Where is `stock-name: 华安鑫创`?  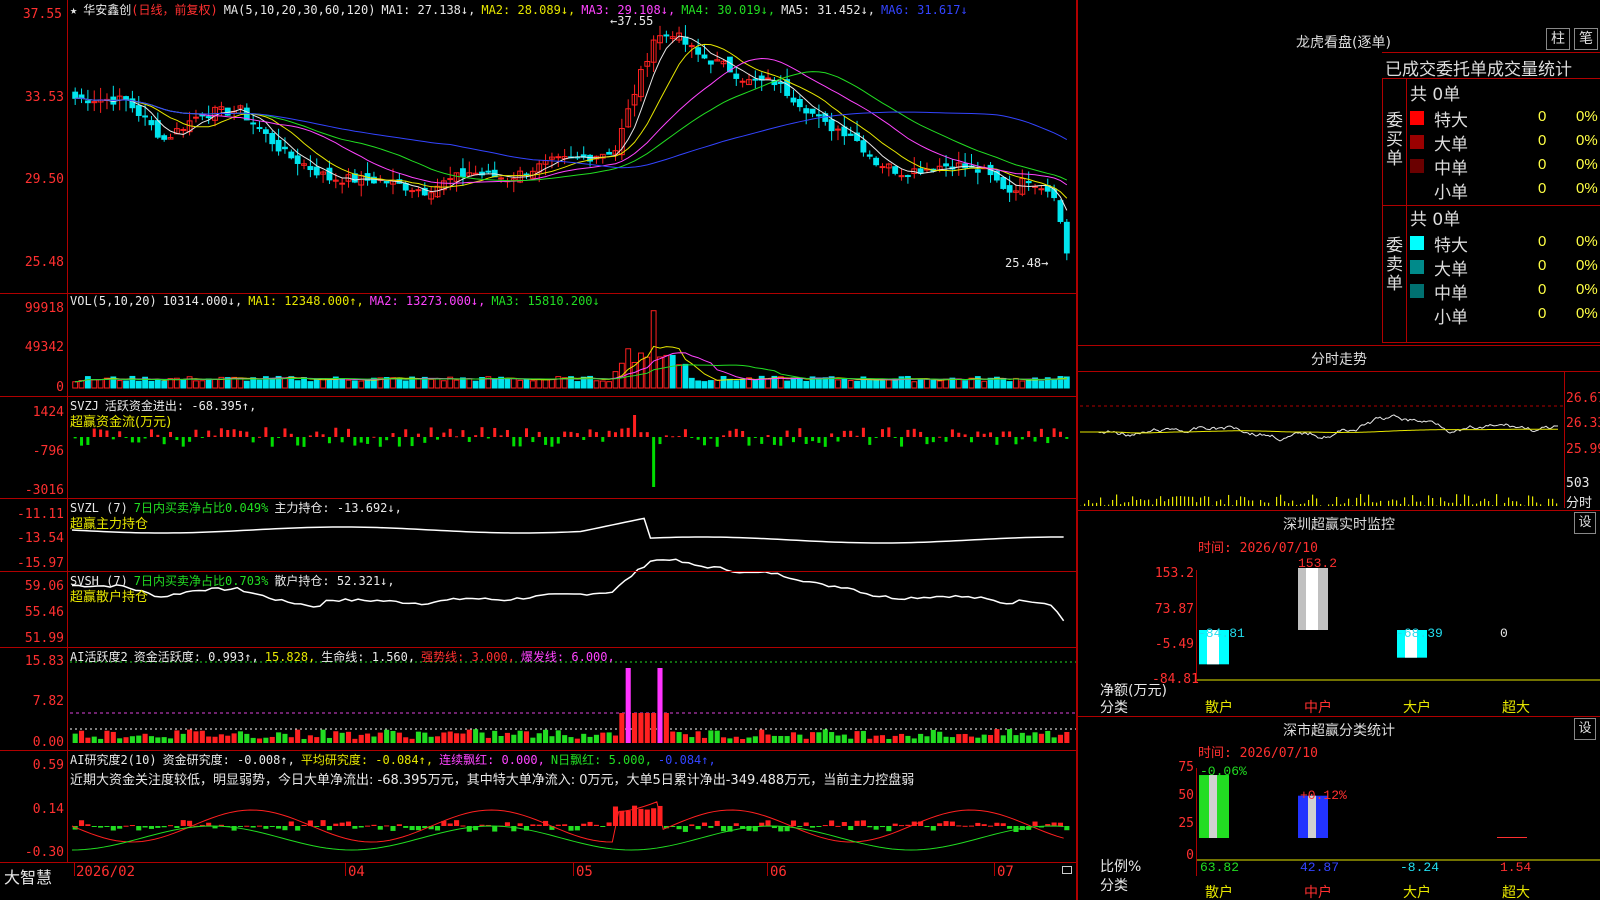 stock-name: 华安鑫创 is located at coordinates (107, 10).